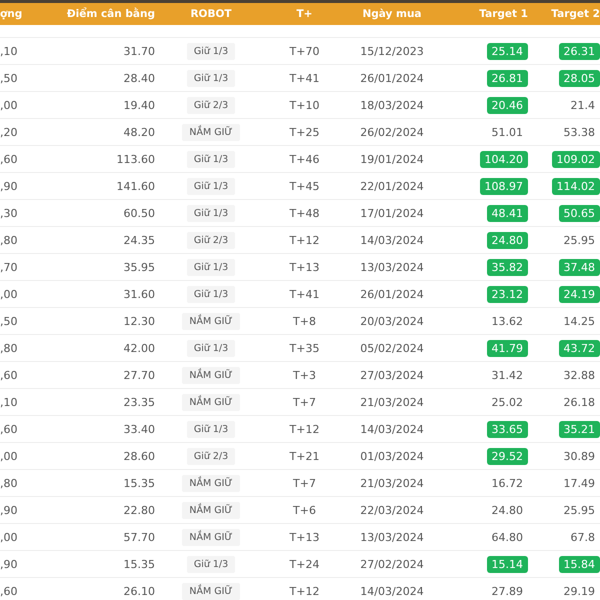  I want to click on table-cell: 05/02/2024, so click(392, 348).